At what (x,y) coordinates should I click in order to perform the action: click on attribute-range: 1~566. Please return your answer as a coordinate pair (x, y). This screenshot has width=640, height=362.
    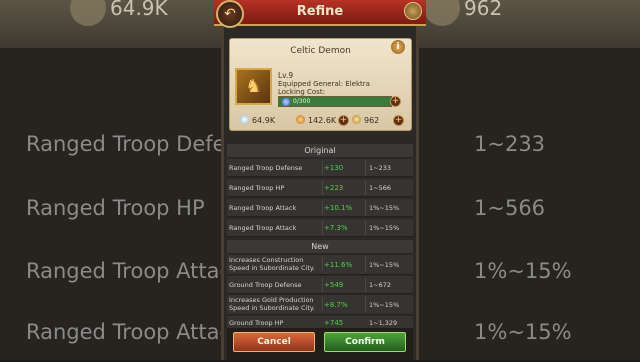
    Looking at the image, I should click on (380, 188).